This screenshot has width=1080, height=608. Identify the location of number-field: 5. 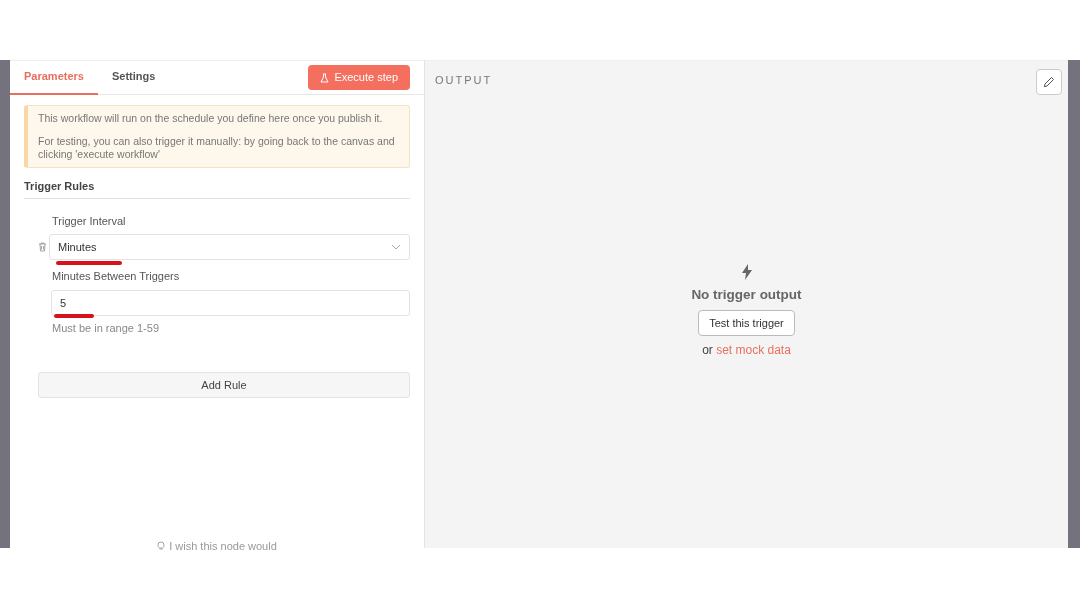
(230, 302).